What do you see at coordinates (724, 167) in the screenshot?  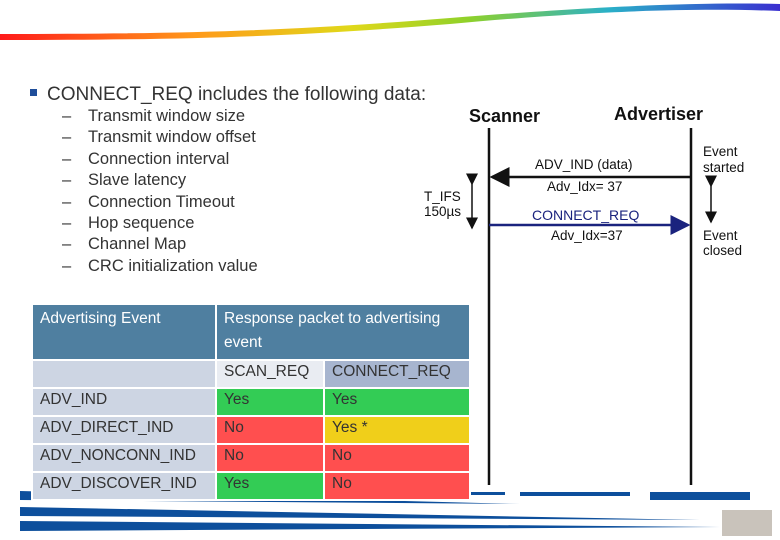 I see `event-started-line2: started` at bounding box center [724, 167].